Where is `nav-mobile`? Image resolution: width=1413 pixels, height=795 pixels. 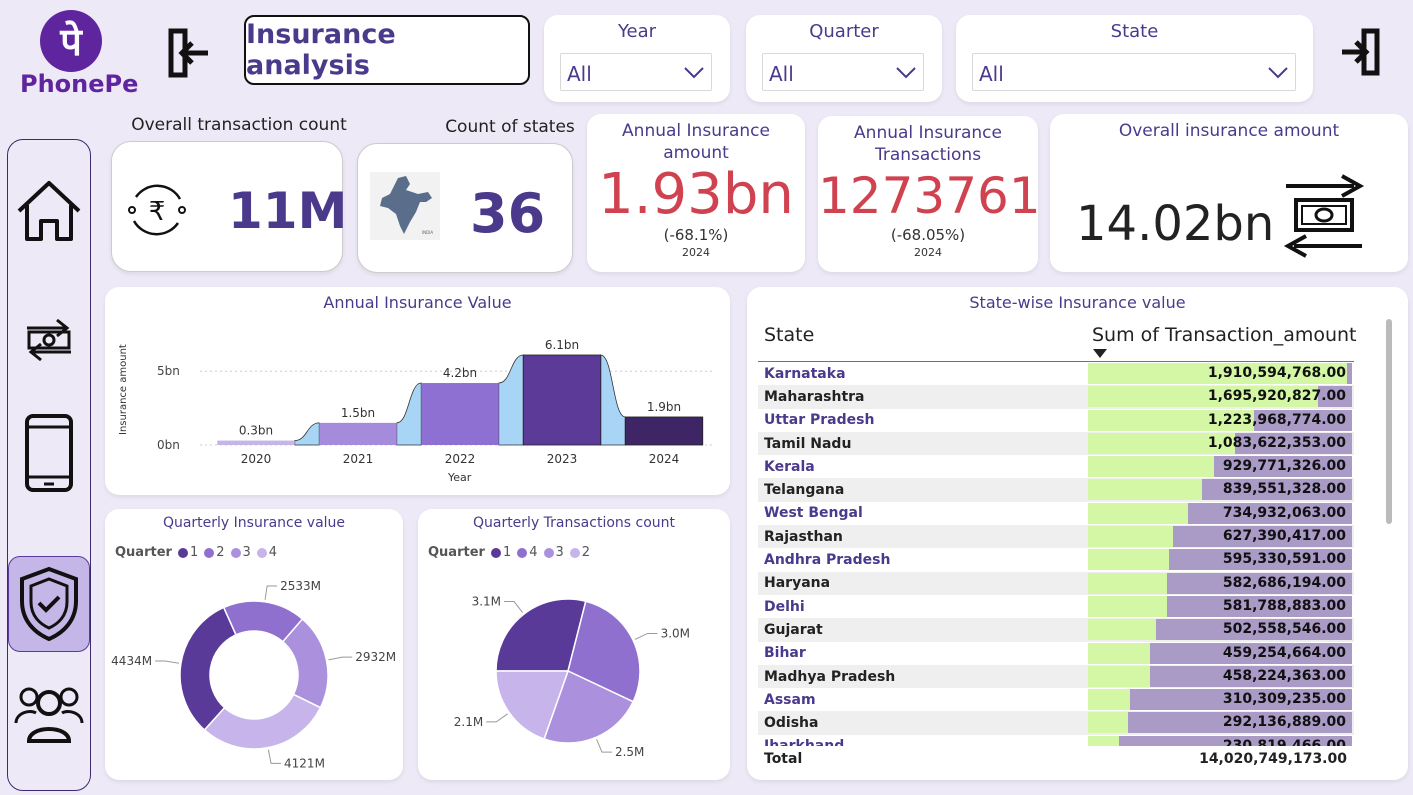 nav-mobile is located at coordinates (49, 453).